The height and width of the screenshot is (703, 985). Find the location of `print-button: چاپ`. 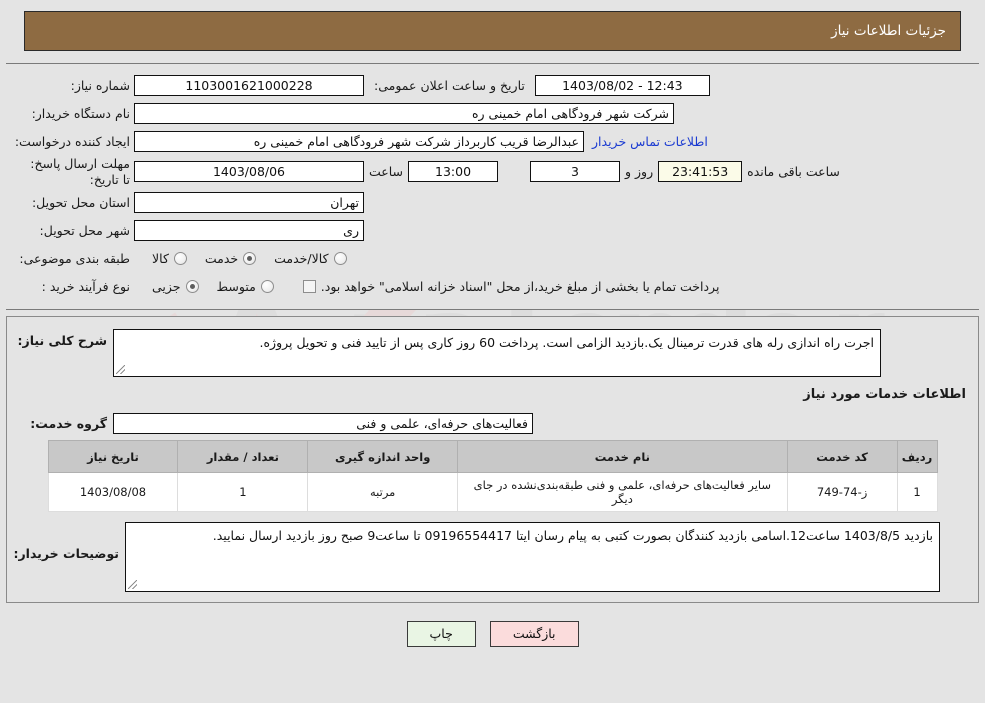

print-button: چاپ is located at coordinates (441, 634).